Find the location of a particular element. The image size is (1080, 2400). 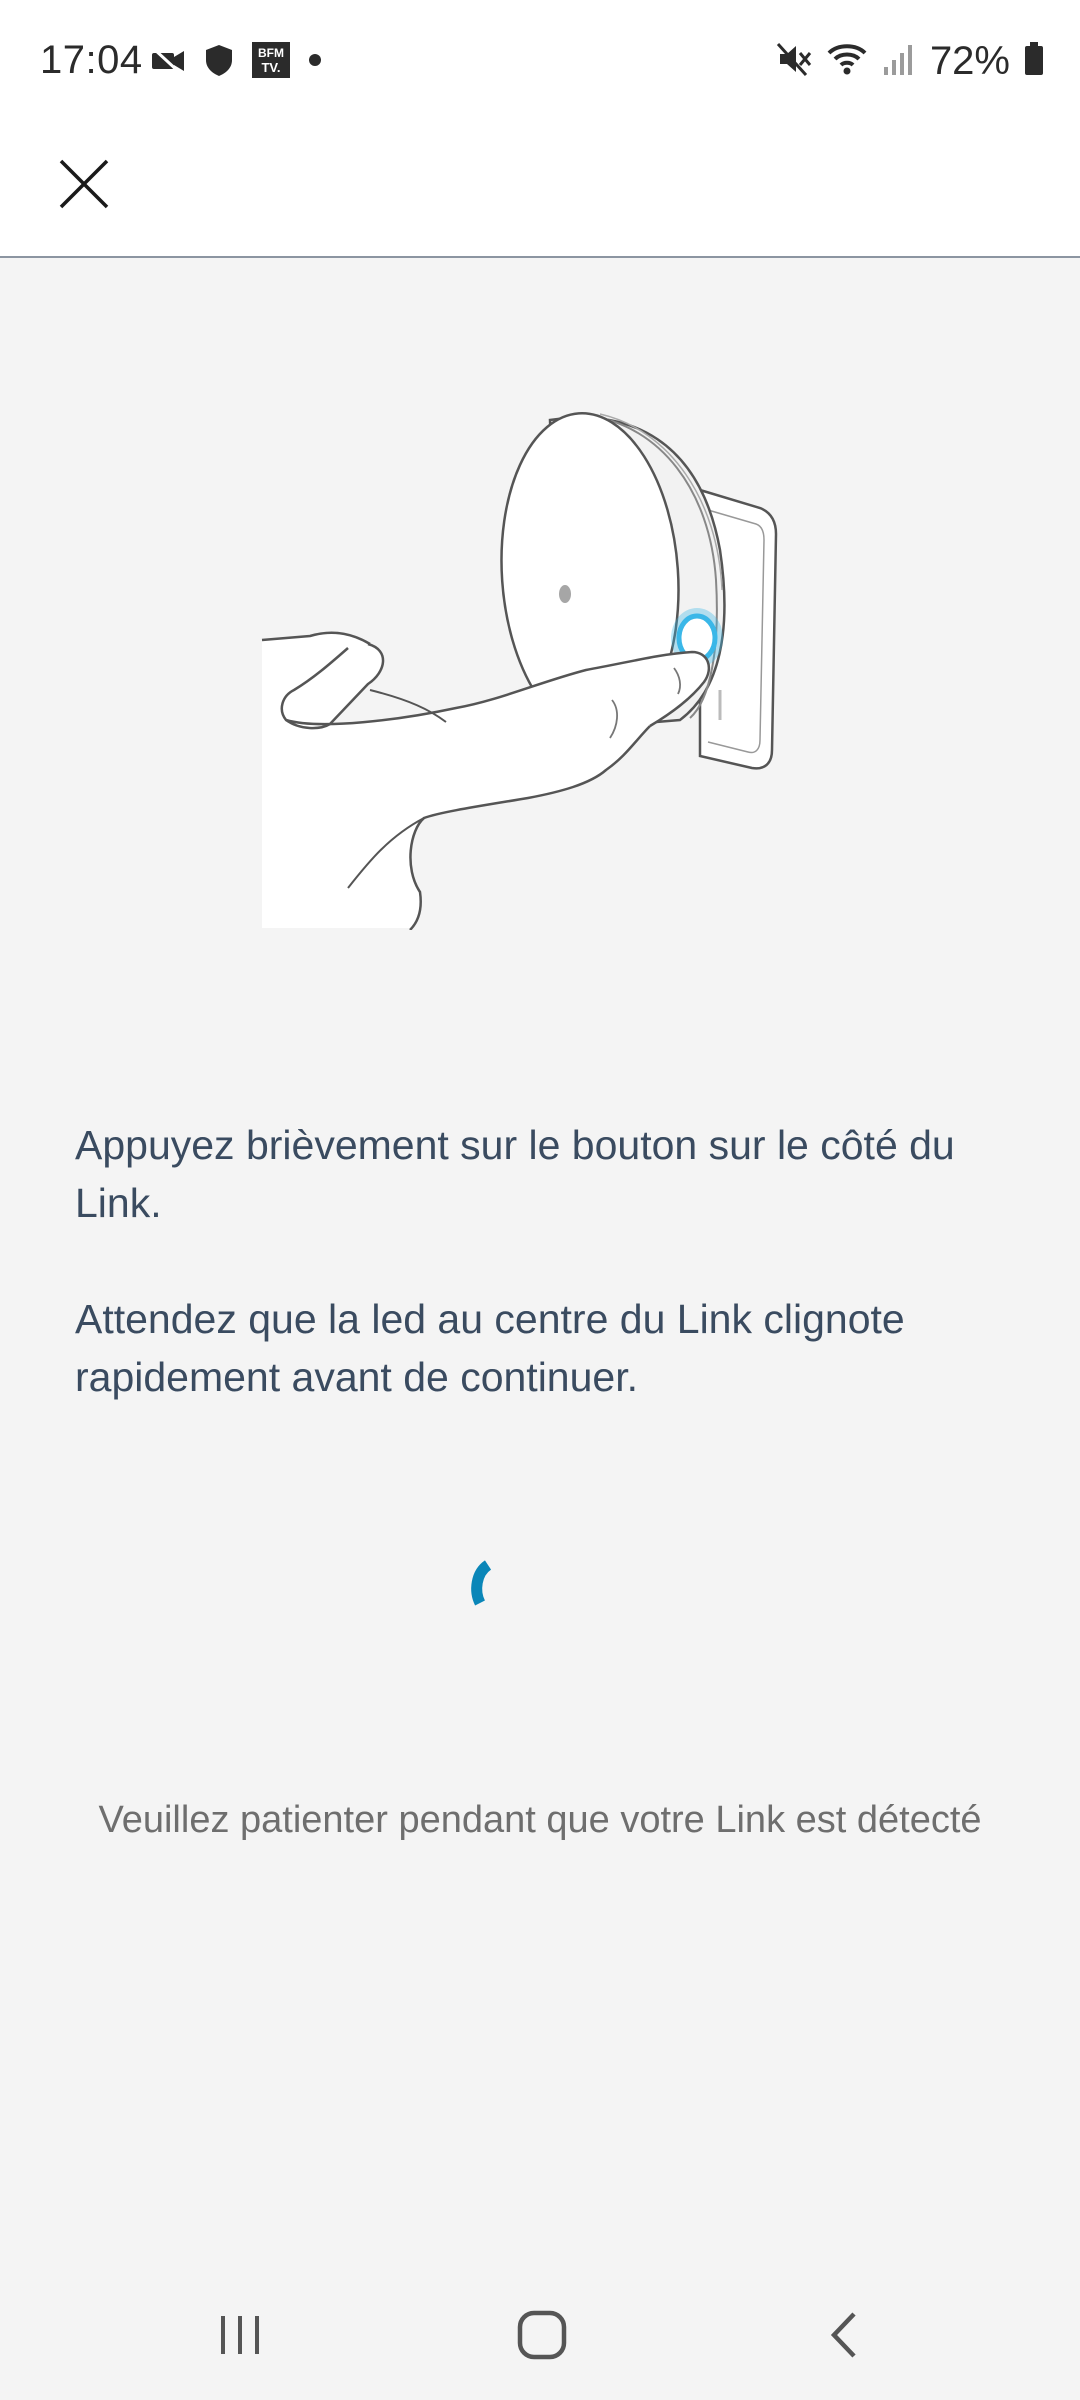

loading-spinner is located at coordinates (495, 1590).